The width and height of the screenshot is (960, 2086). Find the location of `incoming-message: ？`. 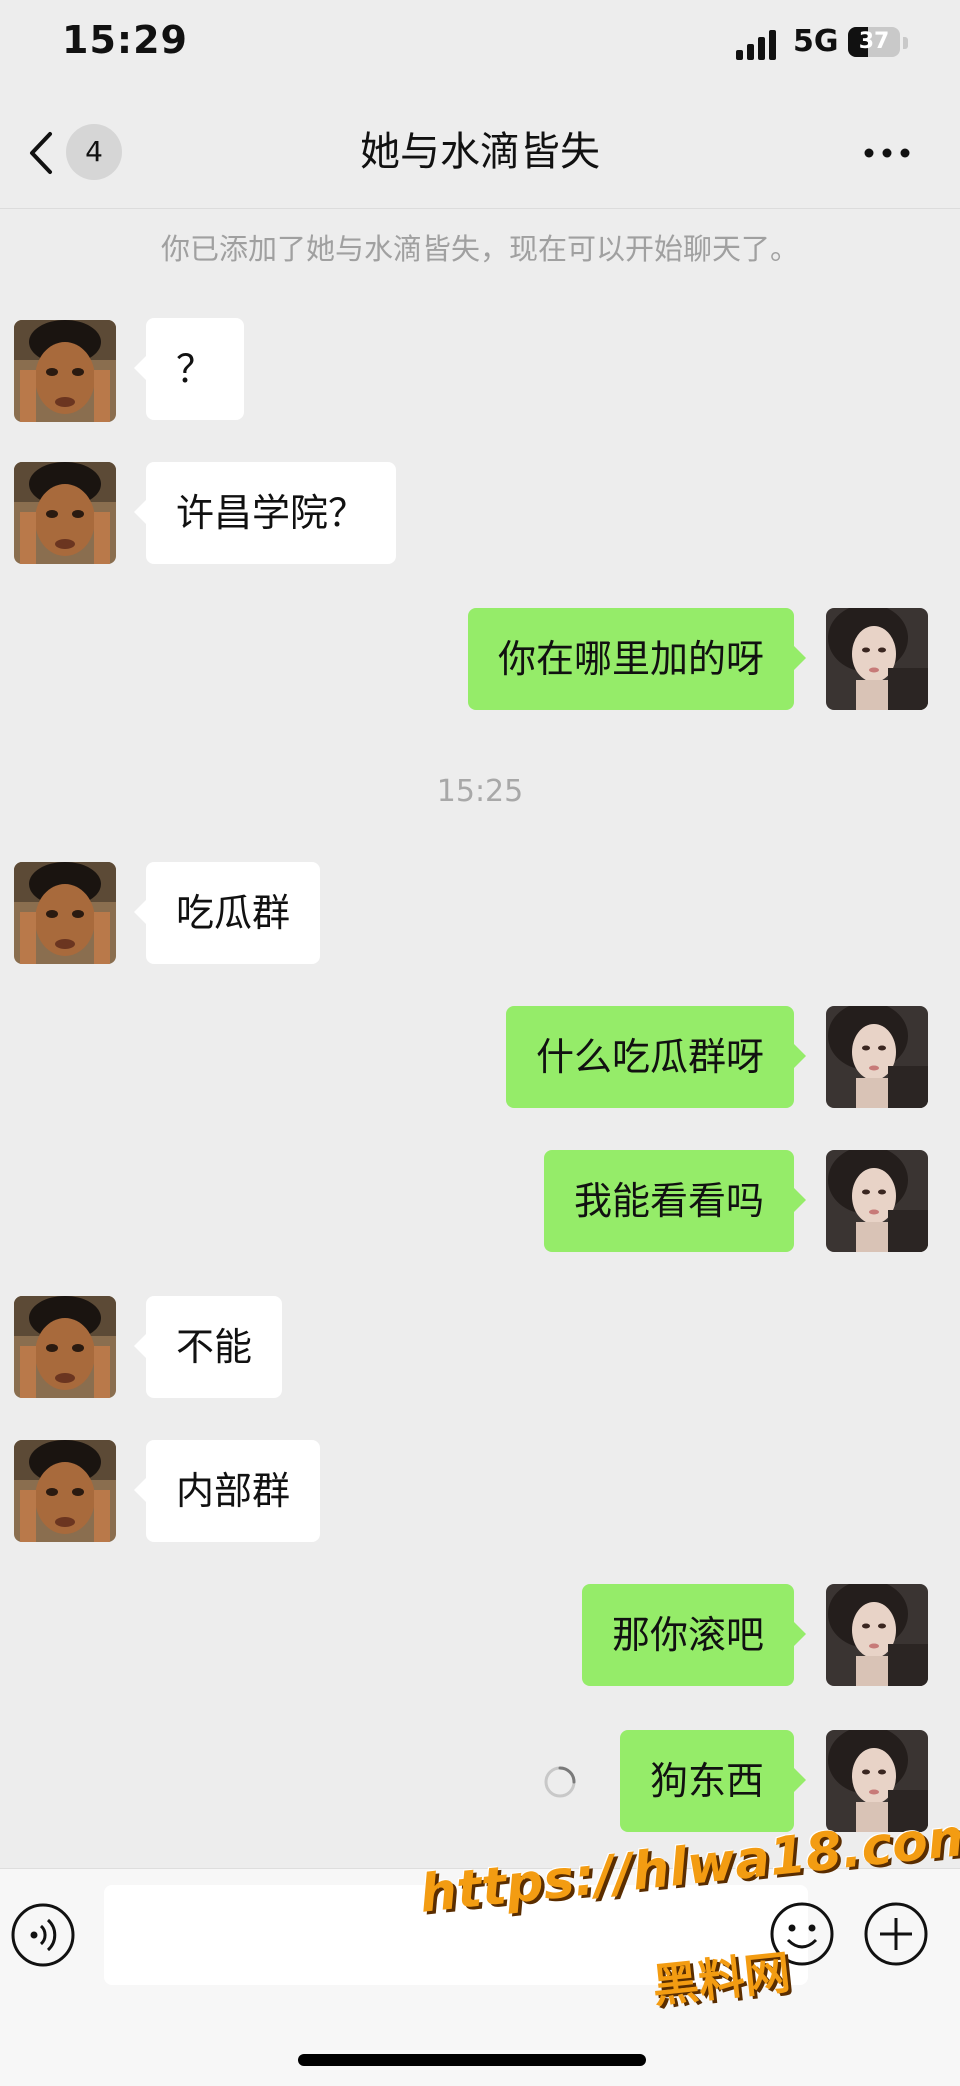

incoming-message: ？ is located at coordinates (189, 369).